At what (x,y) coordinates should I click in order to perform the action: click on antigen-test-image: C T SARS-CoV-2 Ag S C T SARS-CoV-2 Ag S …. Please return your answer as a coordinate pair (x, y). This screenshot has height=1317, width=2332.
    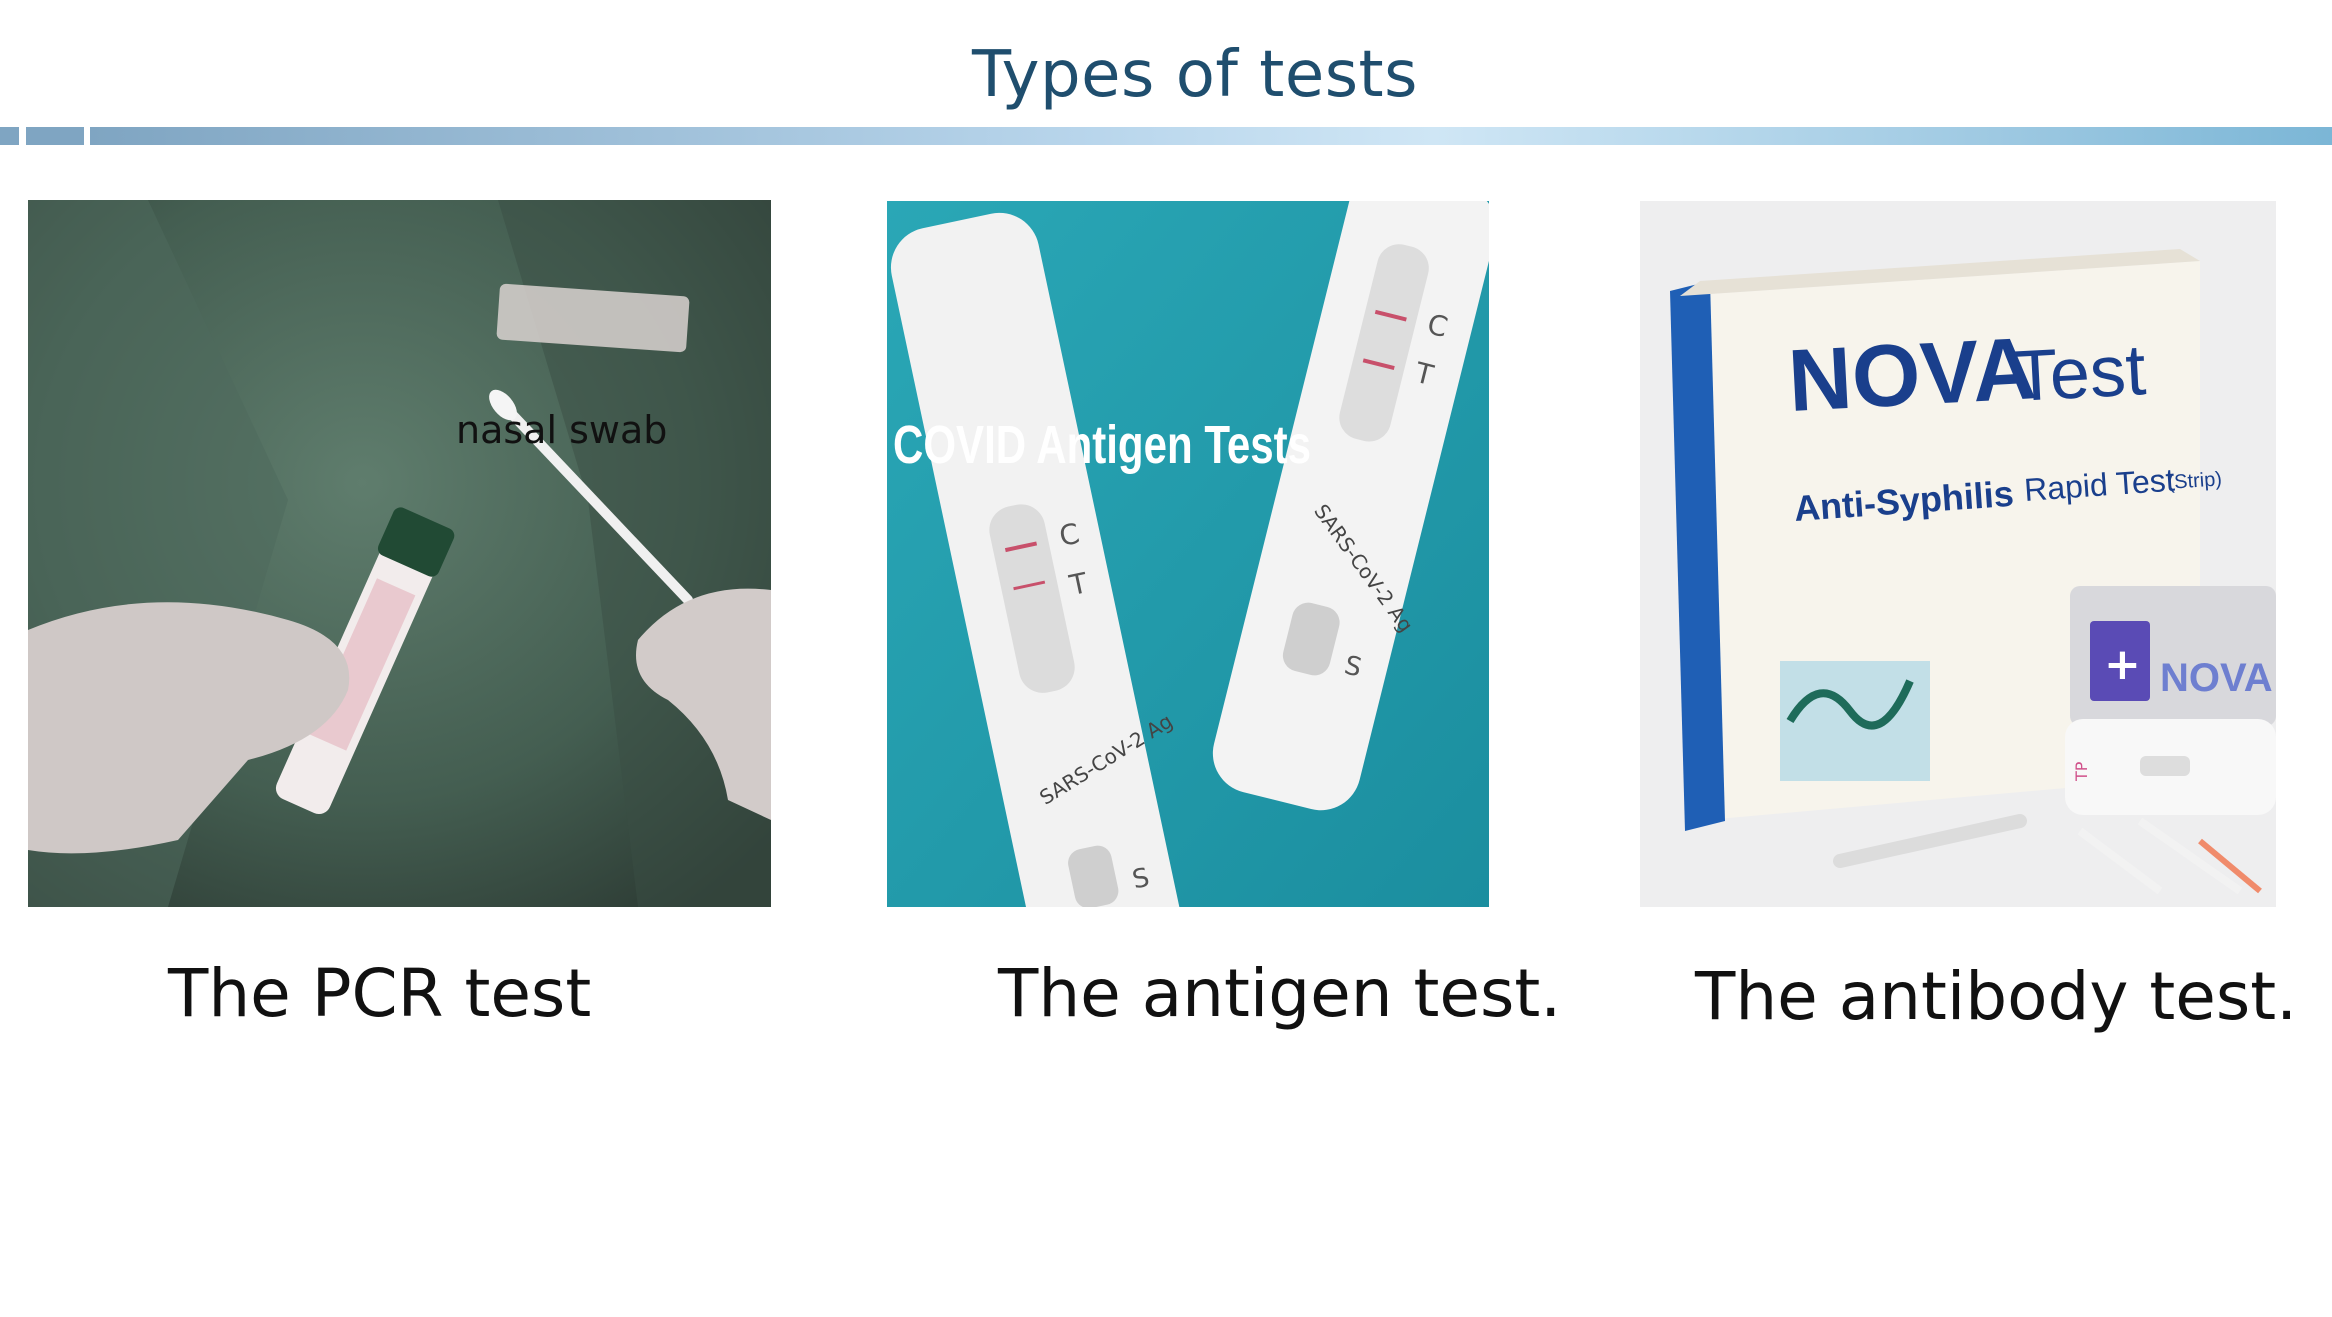
    Looking at the image, I should click on (1188, 554).